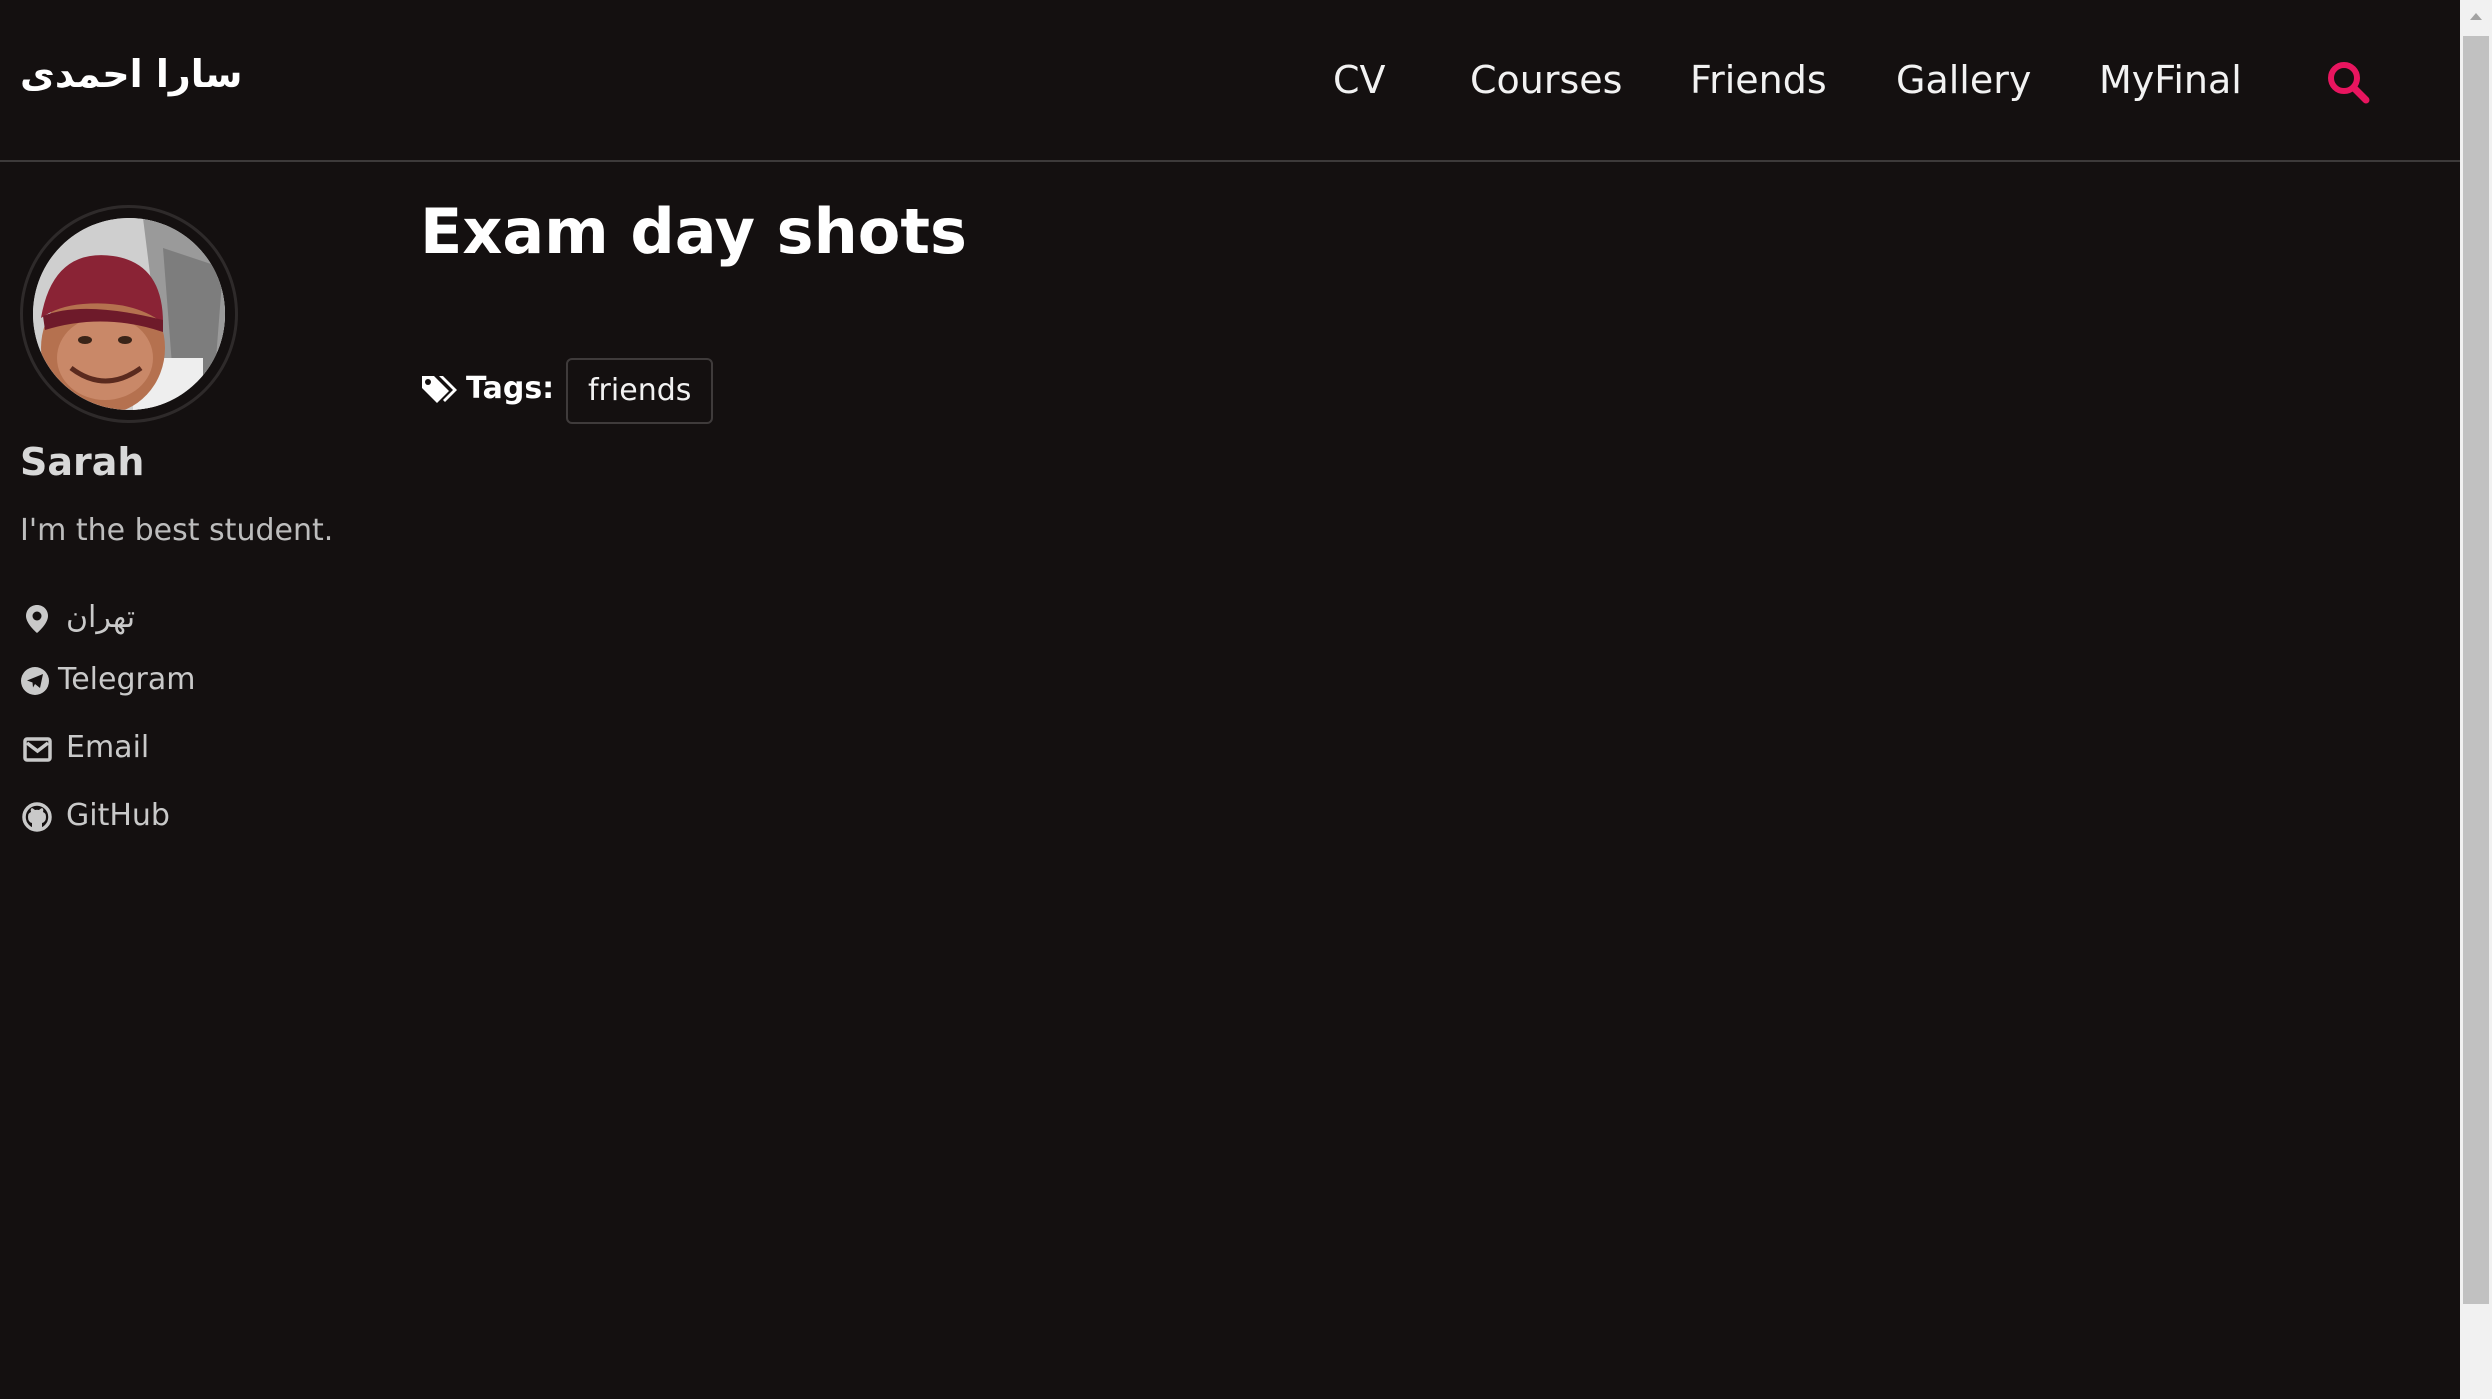 This screenshot has height=1399, width=2492. Describe the element at coordinates (1359, 80) in the screenshot. I see `nav-item-cv: CV` at that location.